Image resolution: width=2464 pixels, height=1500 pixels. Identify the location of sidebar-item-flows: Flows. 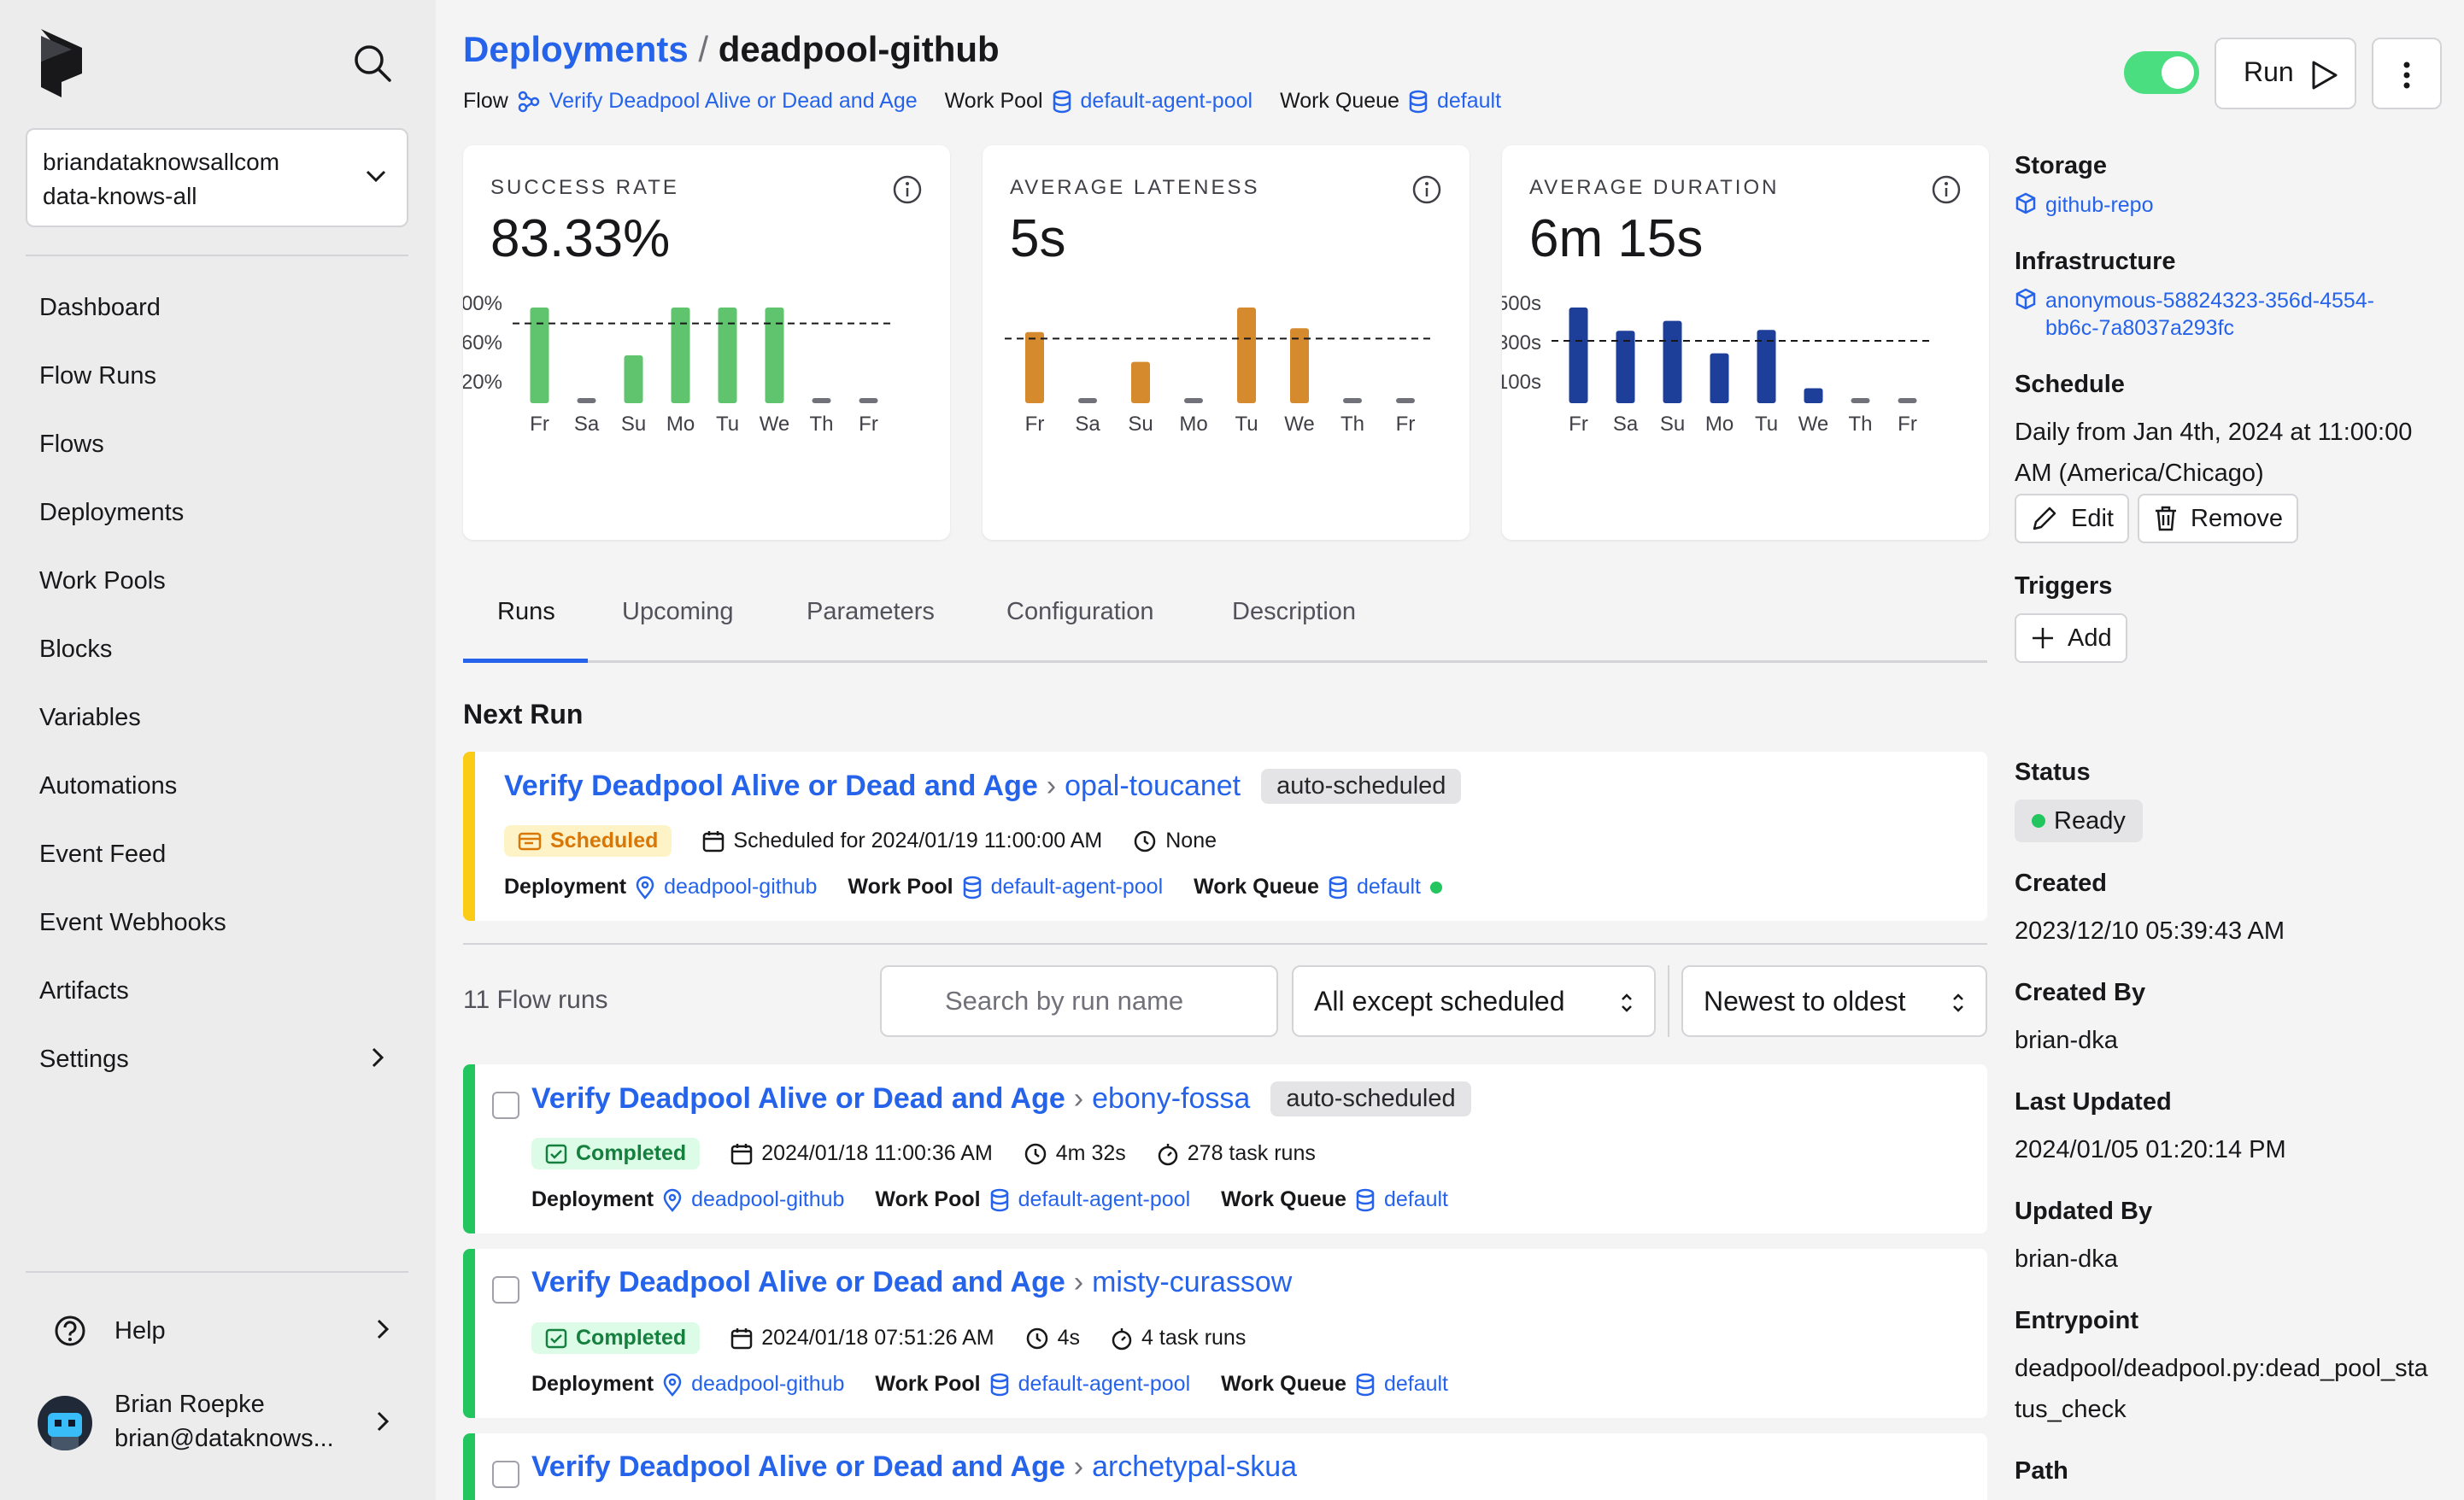
(214, 459).